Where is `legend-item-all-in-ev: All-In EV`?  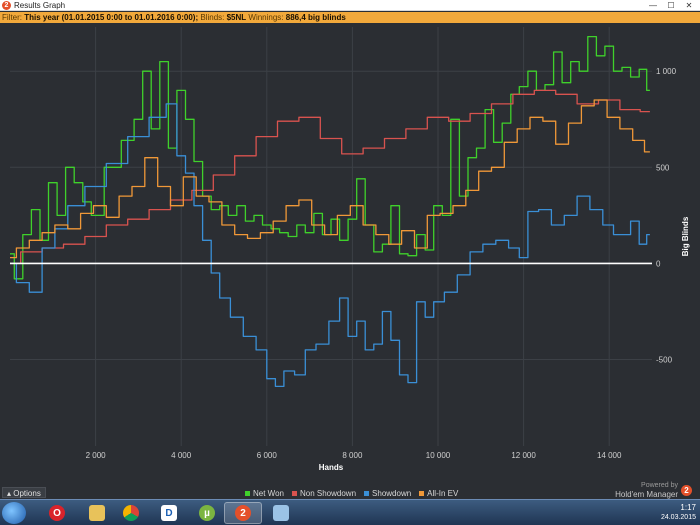
legend-item-all-in-ev: All-In EV is located at coordinates (438, 493).